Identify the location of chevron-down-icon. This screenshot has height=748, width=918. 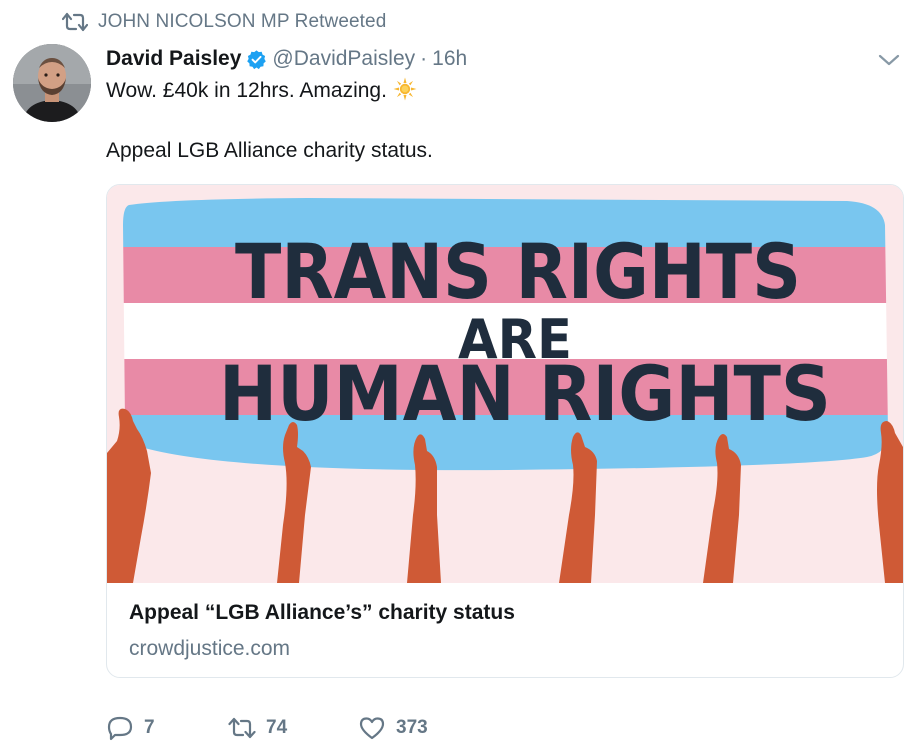
(889, 60).